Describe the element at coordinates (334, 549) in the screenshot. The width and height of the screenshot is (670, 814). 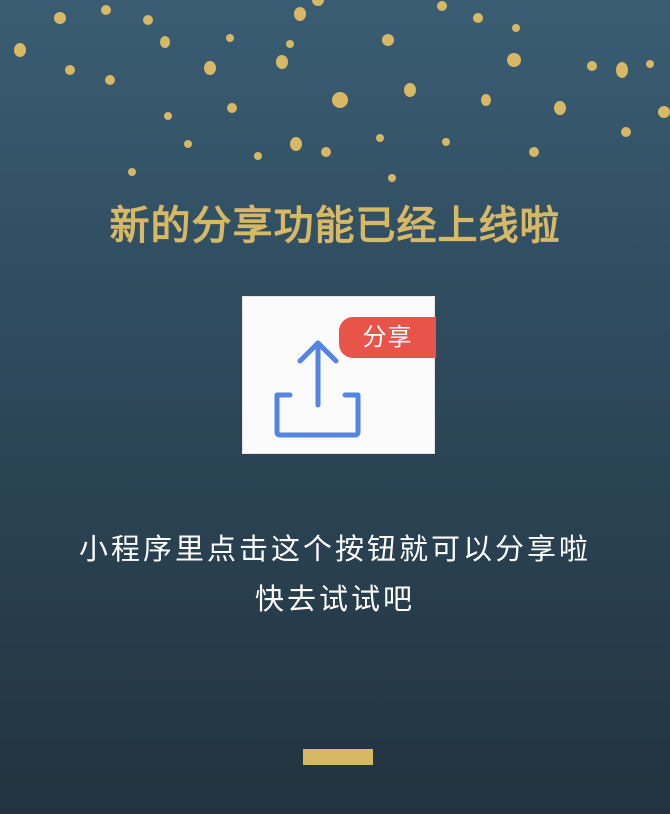
I see `instruction-line-1: 小程序里点击这个按钮就可以分享啦` at that location.